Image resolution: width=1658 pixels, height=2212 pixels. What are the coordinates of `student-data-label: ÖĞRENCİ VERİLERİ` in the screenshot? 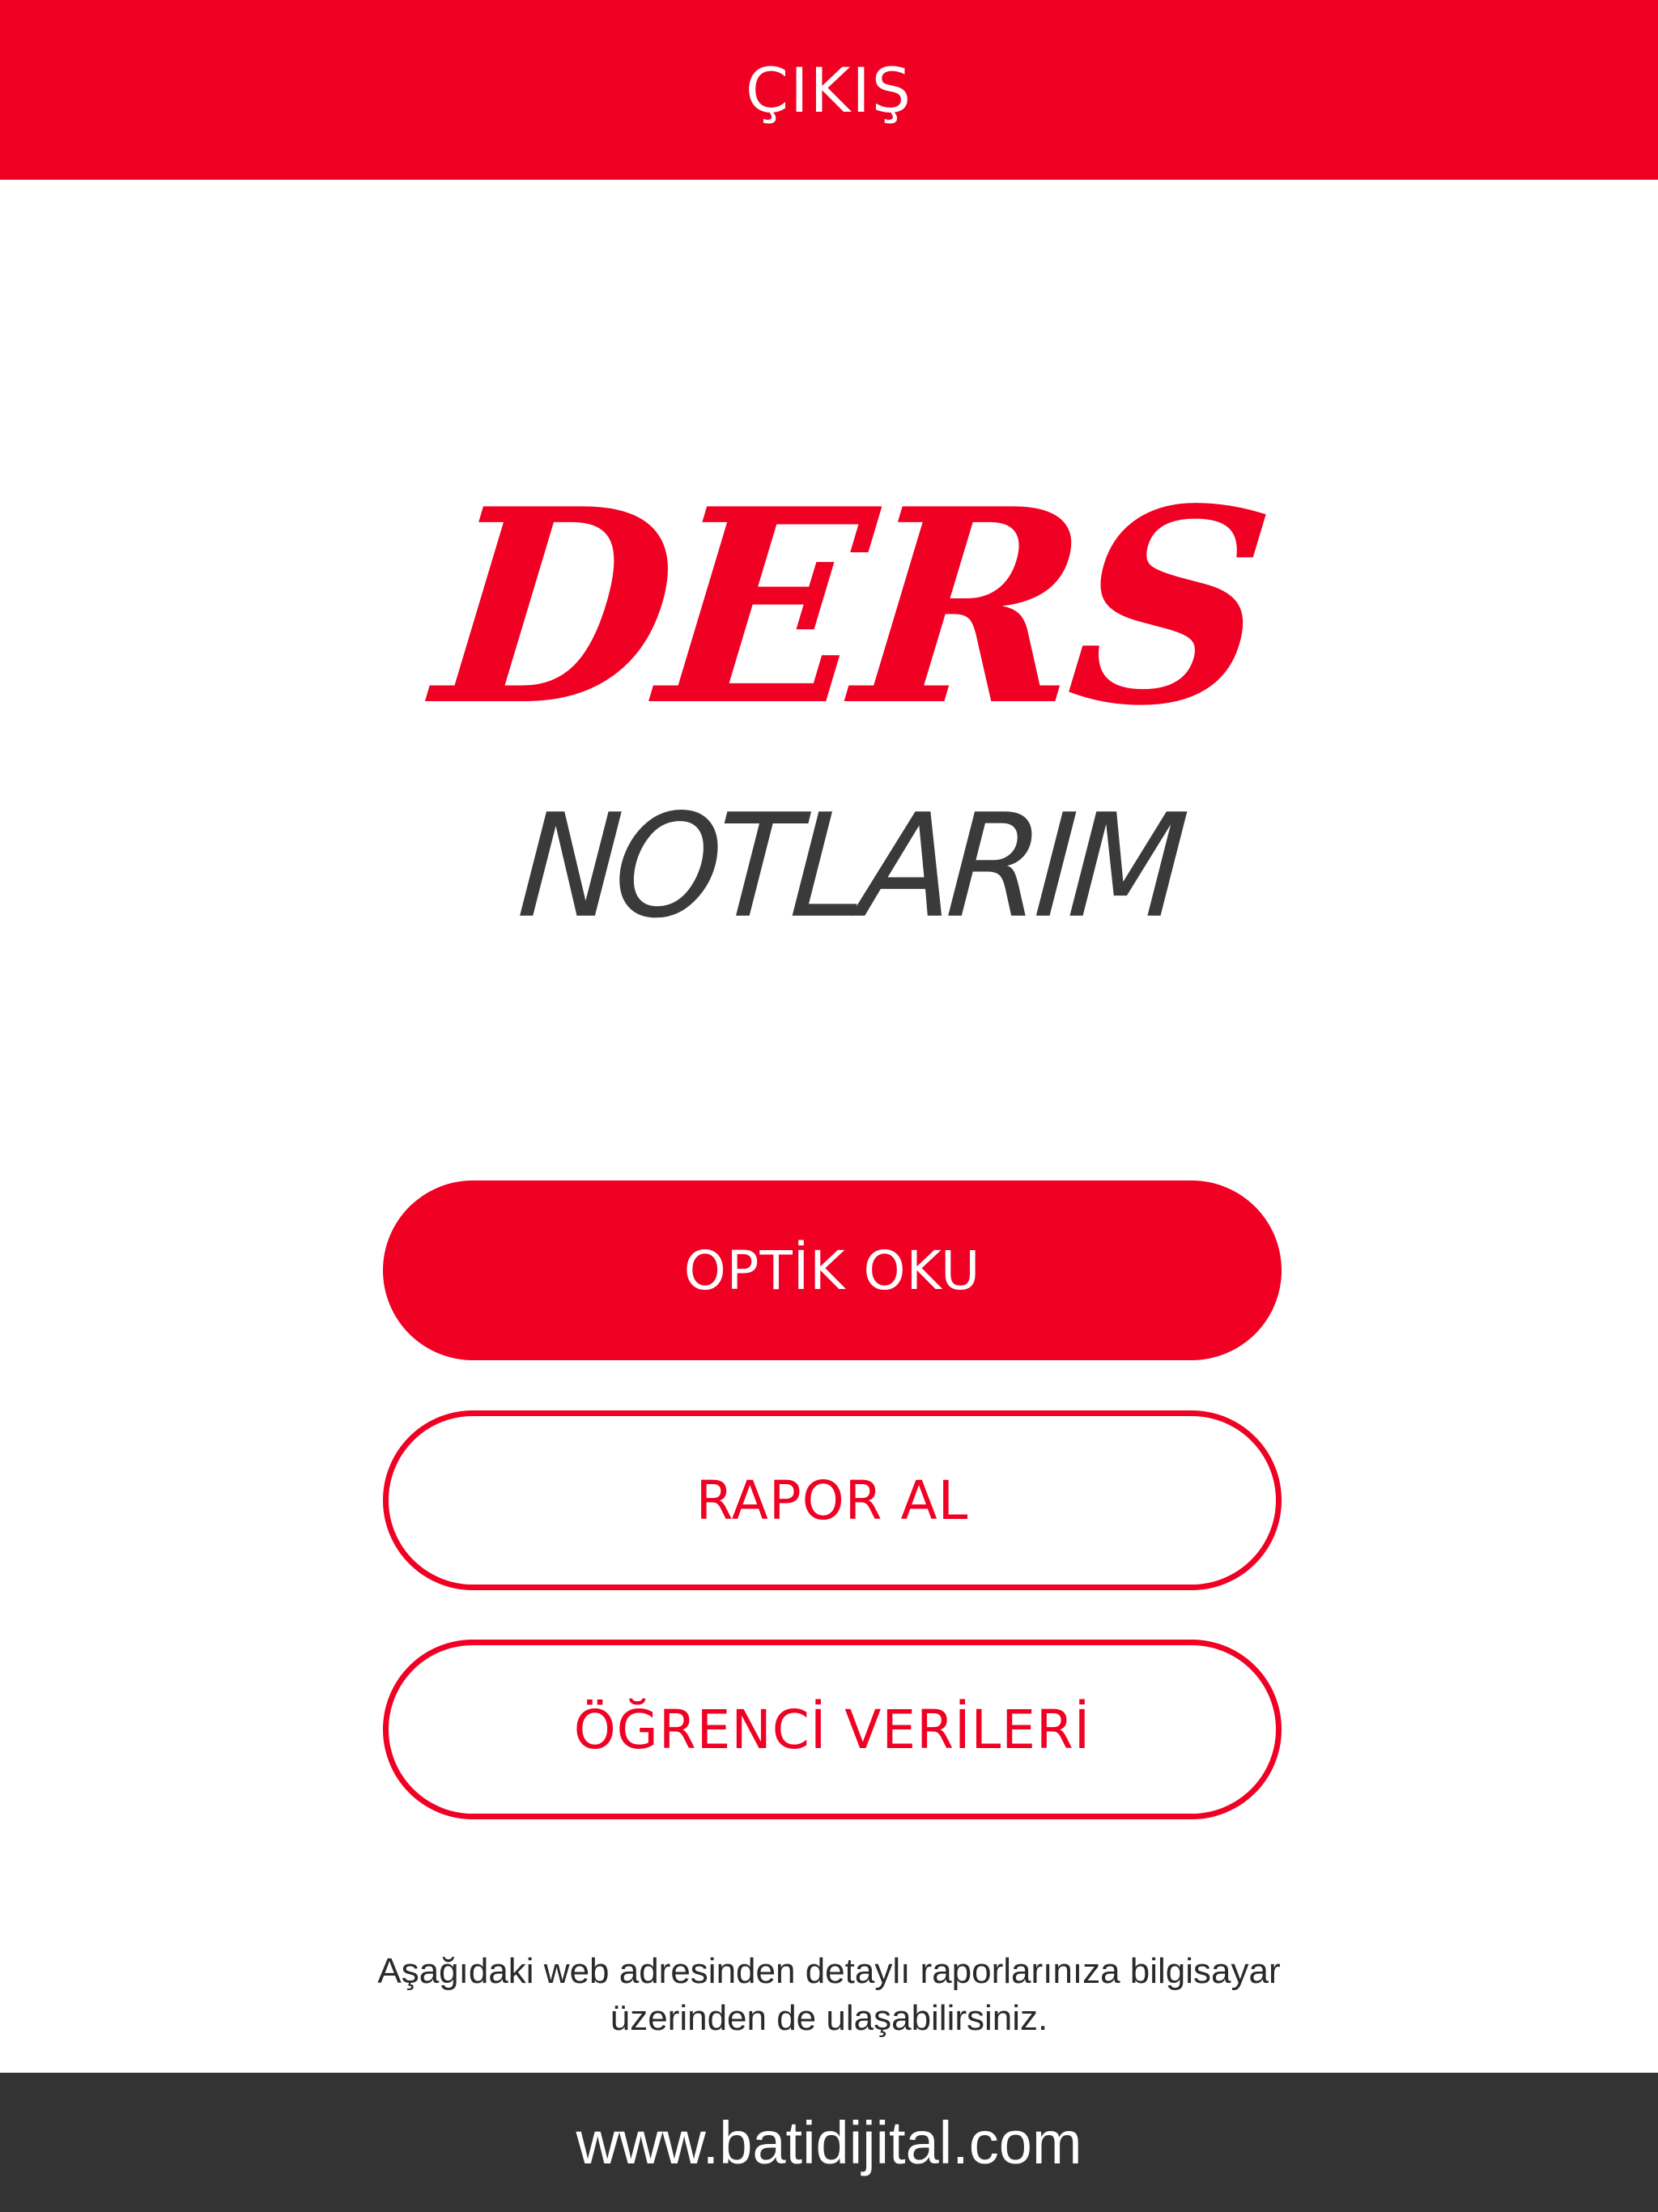 It's located at (832, 1729).